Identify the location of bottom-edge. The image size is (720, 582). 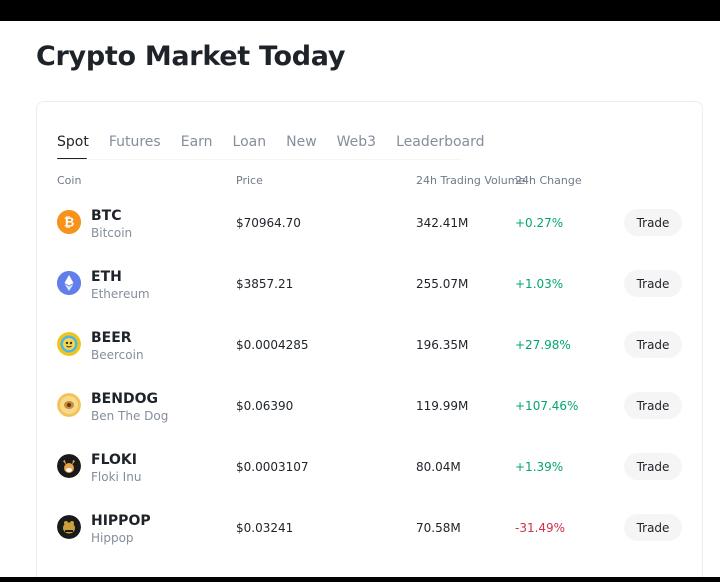
(360, 579).